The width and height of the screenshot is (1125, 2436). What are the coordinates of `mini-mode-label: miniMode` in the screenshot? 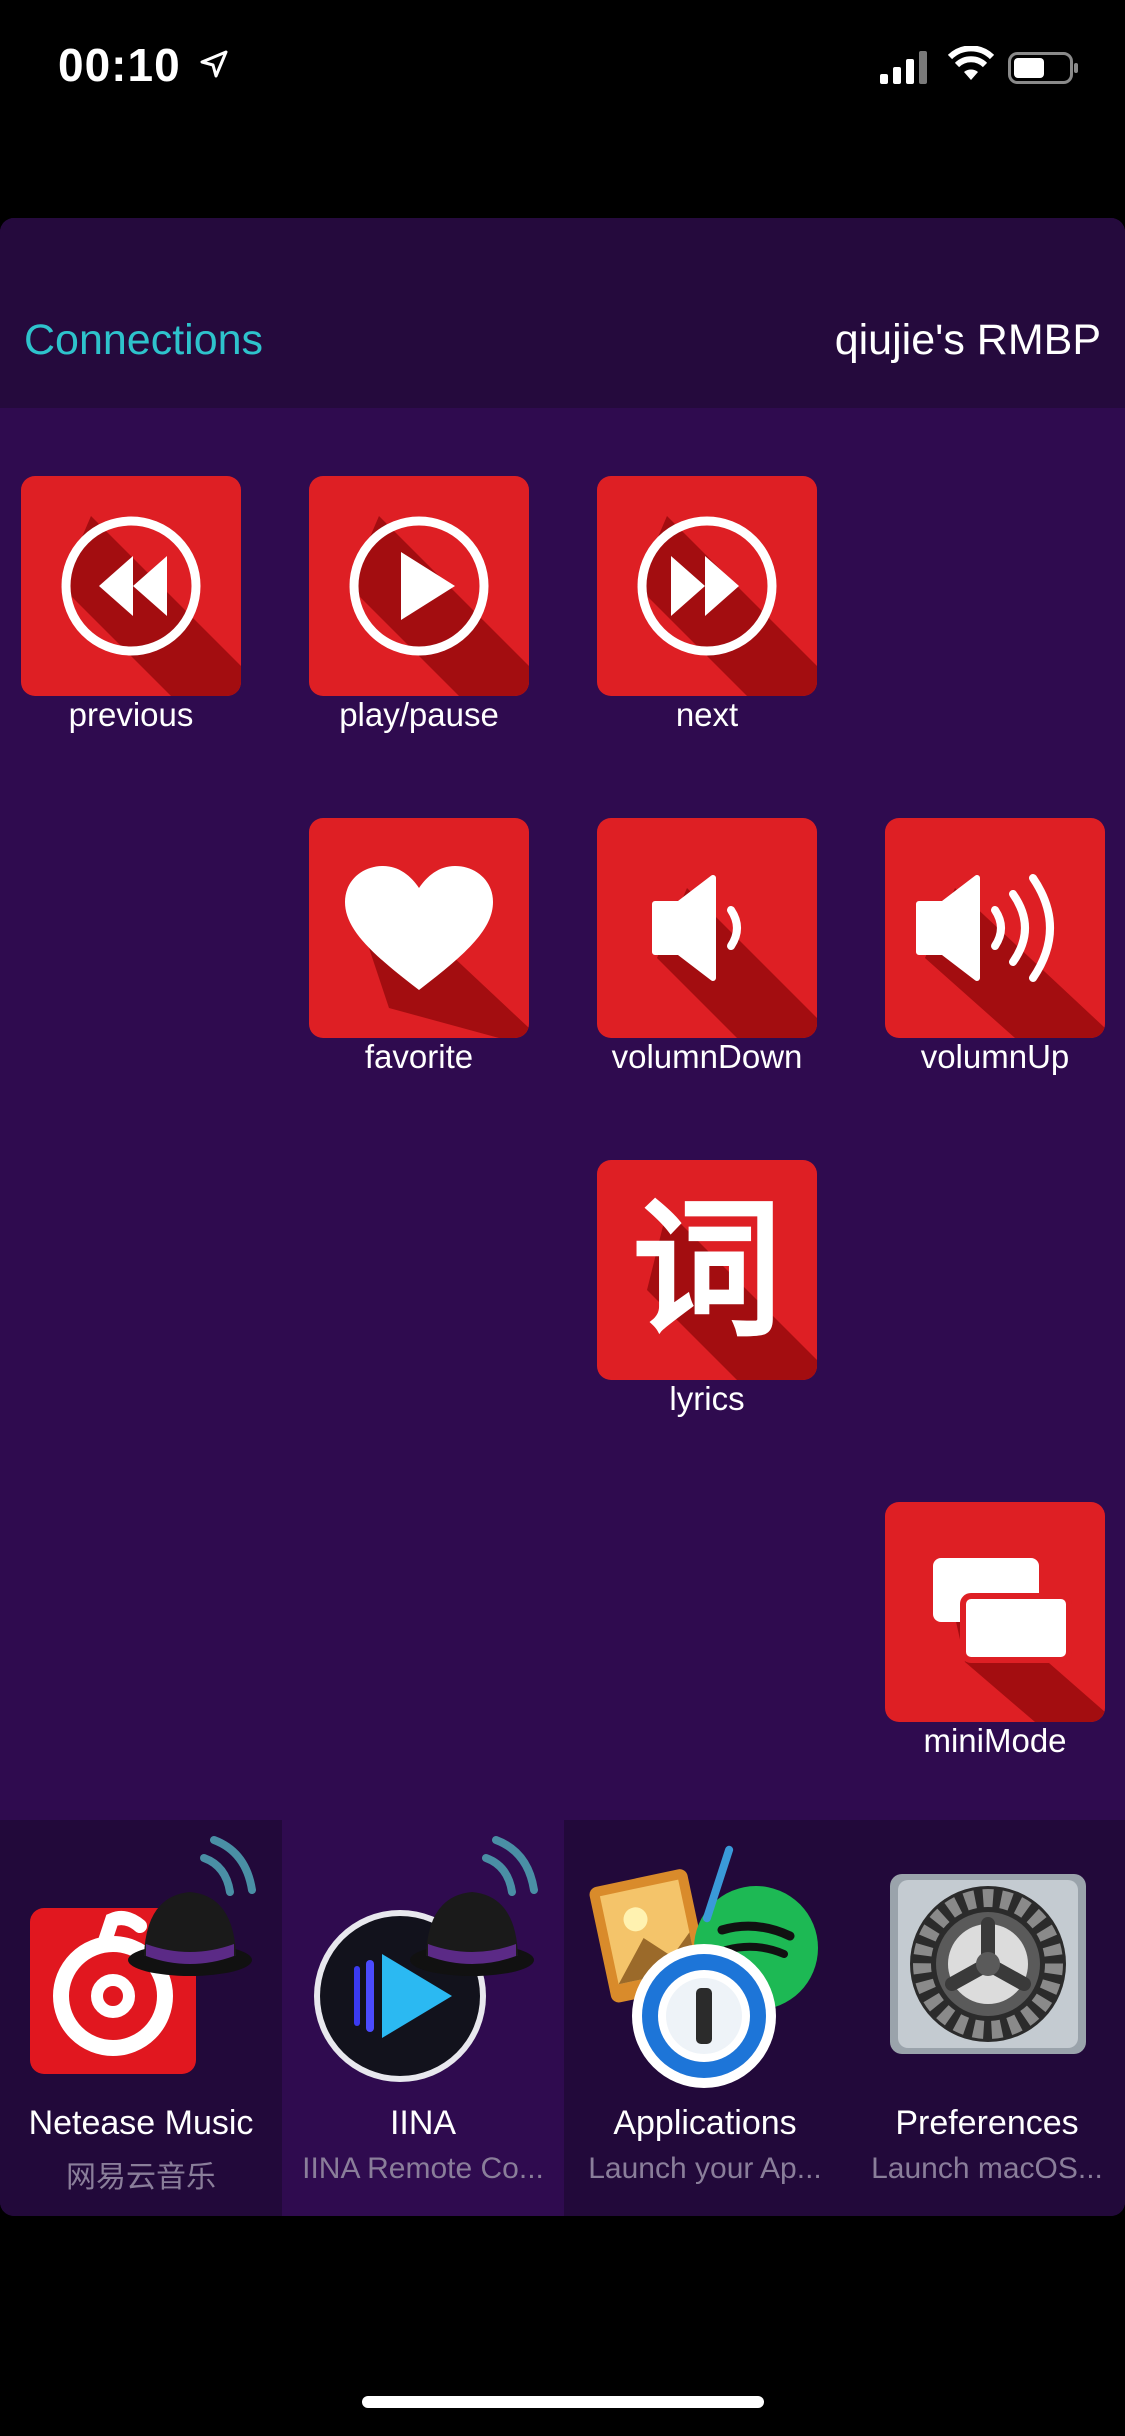 It's located at (995, 1740).